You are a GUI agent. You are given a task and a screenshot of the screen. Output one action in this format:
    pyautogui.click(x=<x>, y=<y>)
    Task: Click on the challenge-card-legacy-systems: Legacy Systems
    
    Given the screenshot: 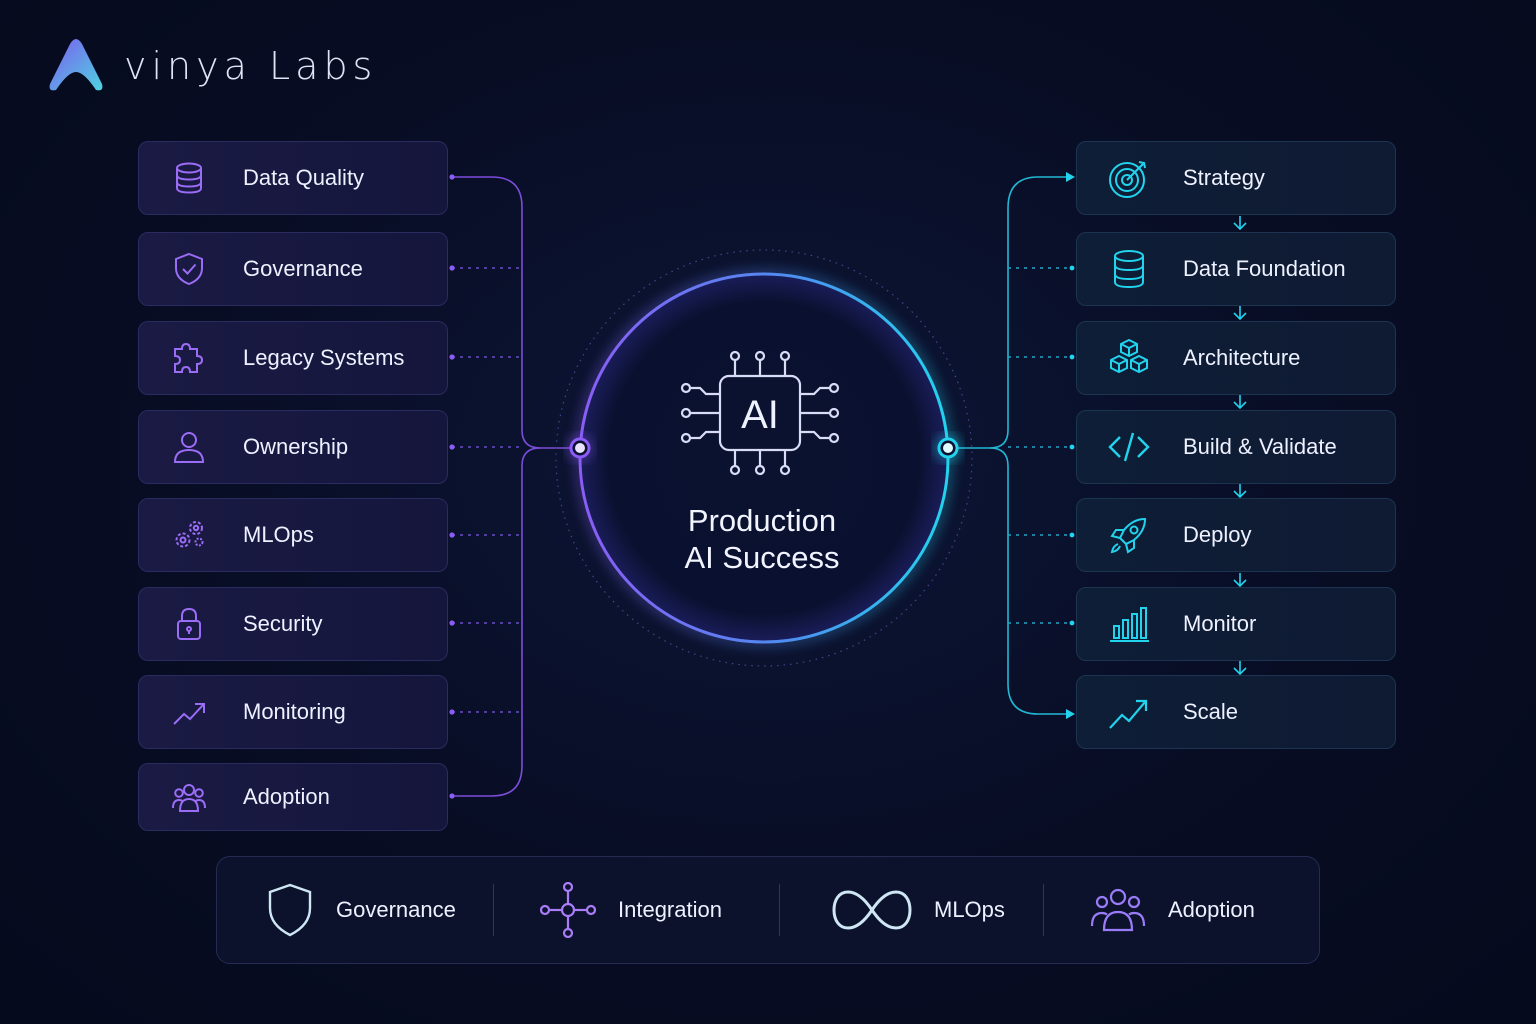 What is the action you would take?
    pyautogui.click(x=293, y=358)
    